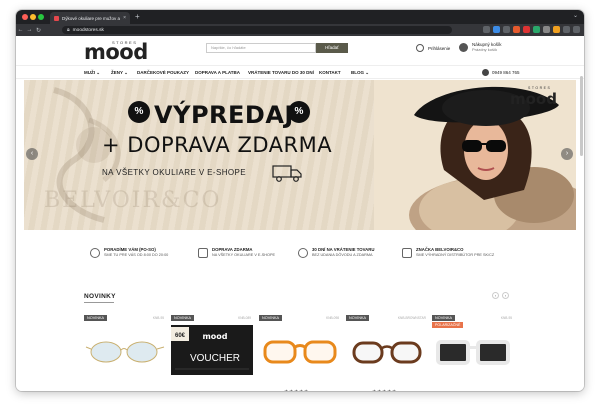 The height and width of the screenshot is (411, 600). Describe the element at coordinates (506, 318) in the screenshot. I see `product-code: KNB-95` at that location.